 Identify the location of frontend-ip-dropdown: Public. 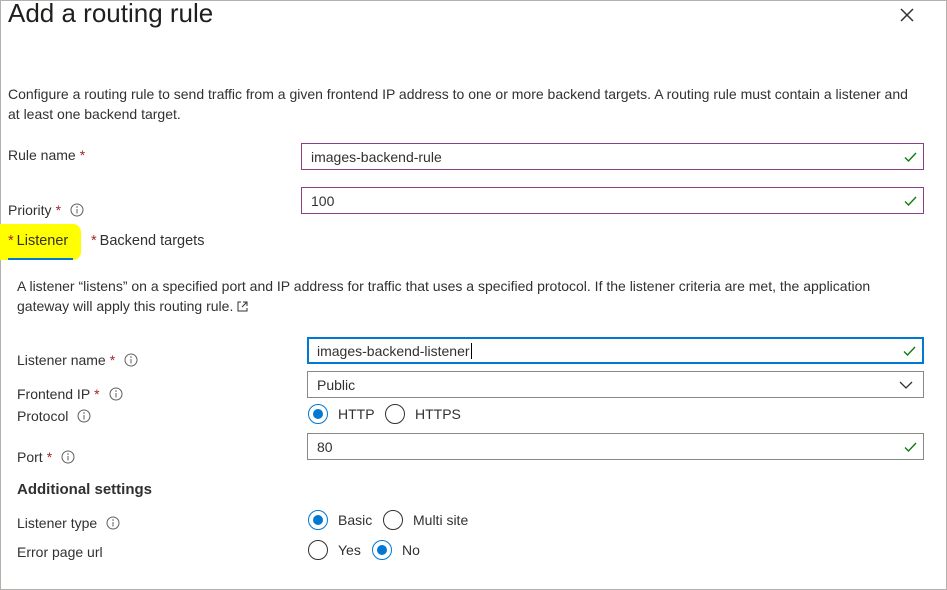
(615, 384).